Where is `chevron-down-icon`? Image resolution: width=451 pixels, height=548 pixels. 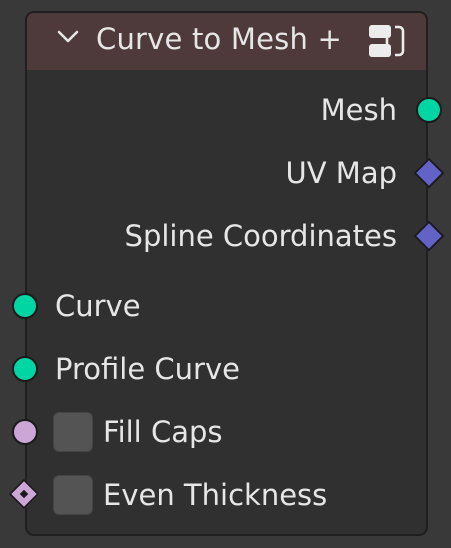
chevron-down-icon is located at coordinates (68, 37).